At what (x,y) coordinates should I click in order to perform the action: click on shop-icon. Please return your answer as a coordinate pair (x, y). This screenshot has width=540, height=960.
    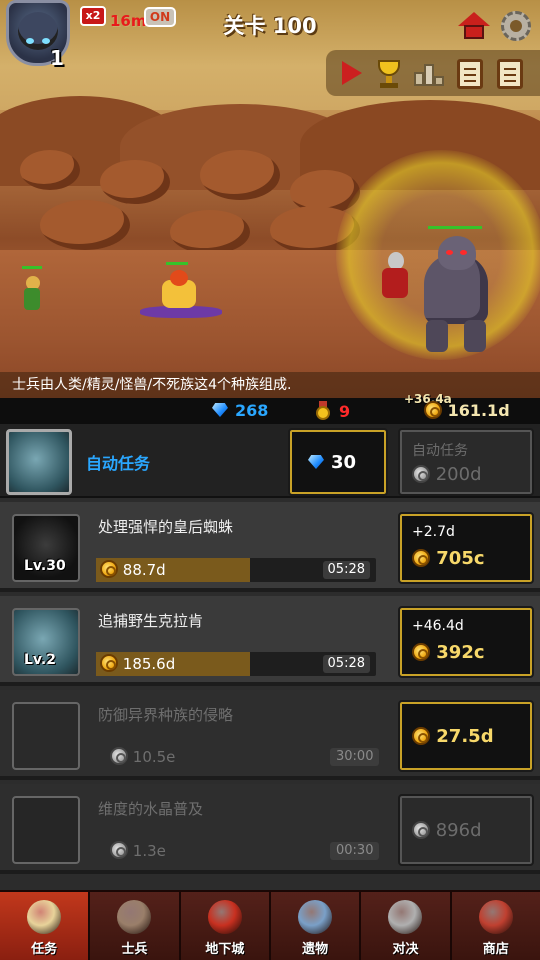
    Looking at the image, I should click on (495, 917).